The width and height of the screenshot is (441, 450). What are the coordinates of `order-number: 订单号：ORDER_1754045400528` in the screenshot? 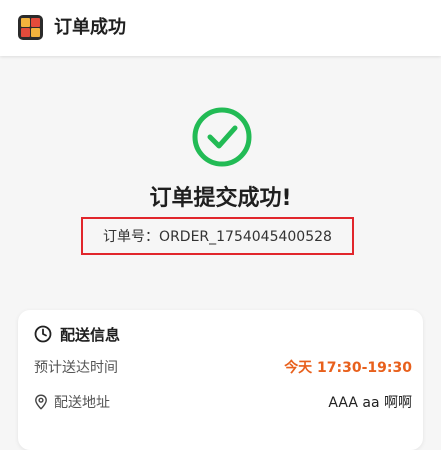 It's located at (217, 236).